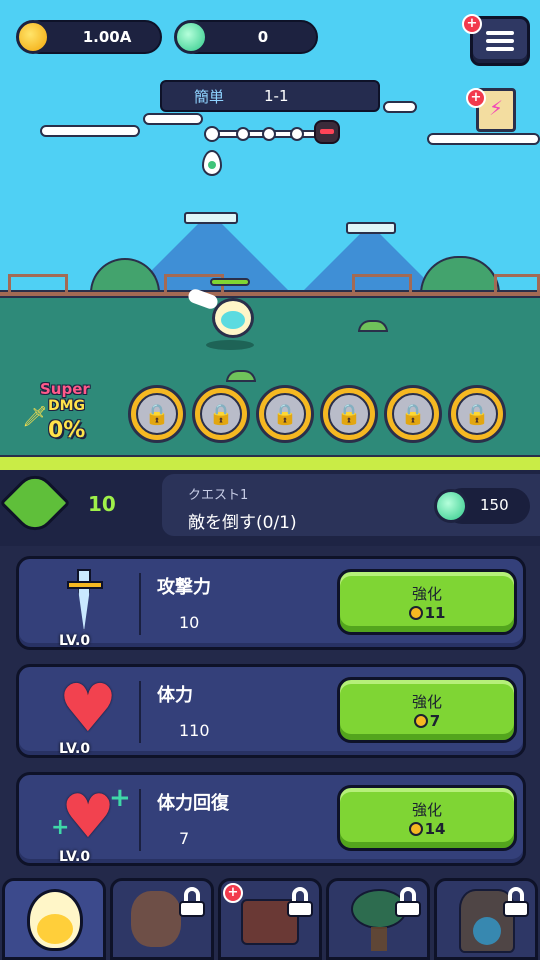 The image size is (540, 960). Describe the element at coordinates (271, 603) in the screenshot. I see `upgrade-panel-attack: LV.0 攻撃力 10 強化 11` at that location.